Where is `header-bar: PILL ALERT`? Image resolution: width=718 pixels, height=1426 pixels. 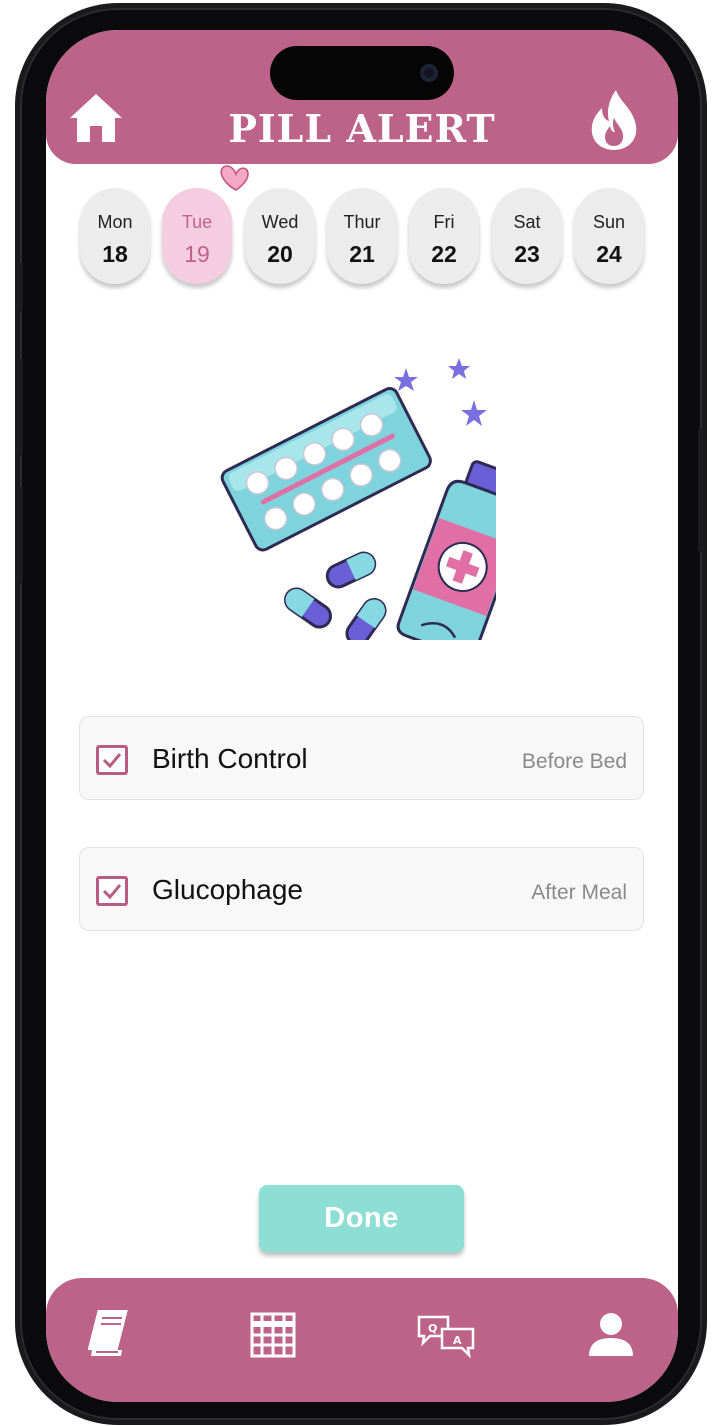
header-bar: PILL ALERT is located at coordinates (362, 97).